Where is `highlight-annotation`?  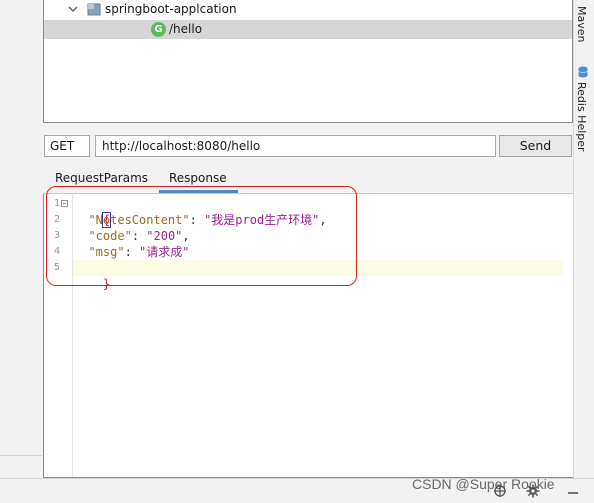
highlight-annotation is located at coordinates (201, 236).